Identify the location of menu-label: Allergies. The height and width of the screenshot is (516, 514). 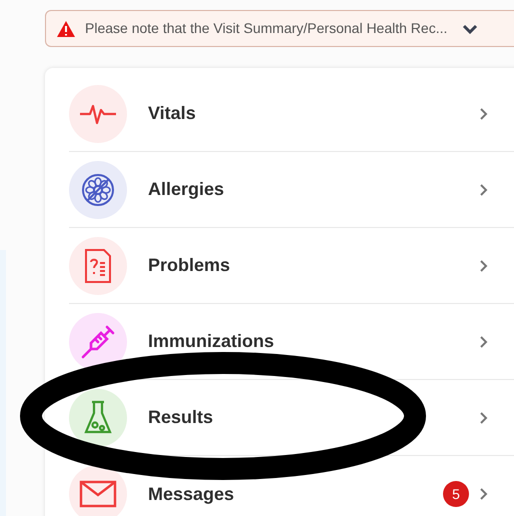
(186, 189).